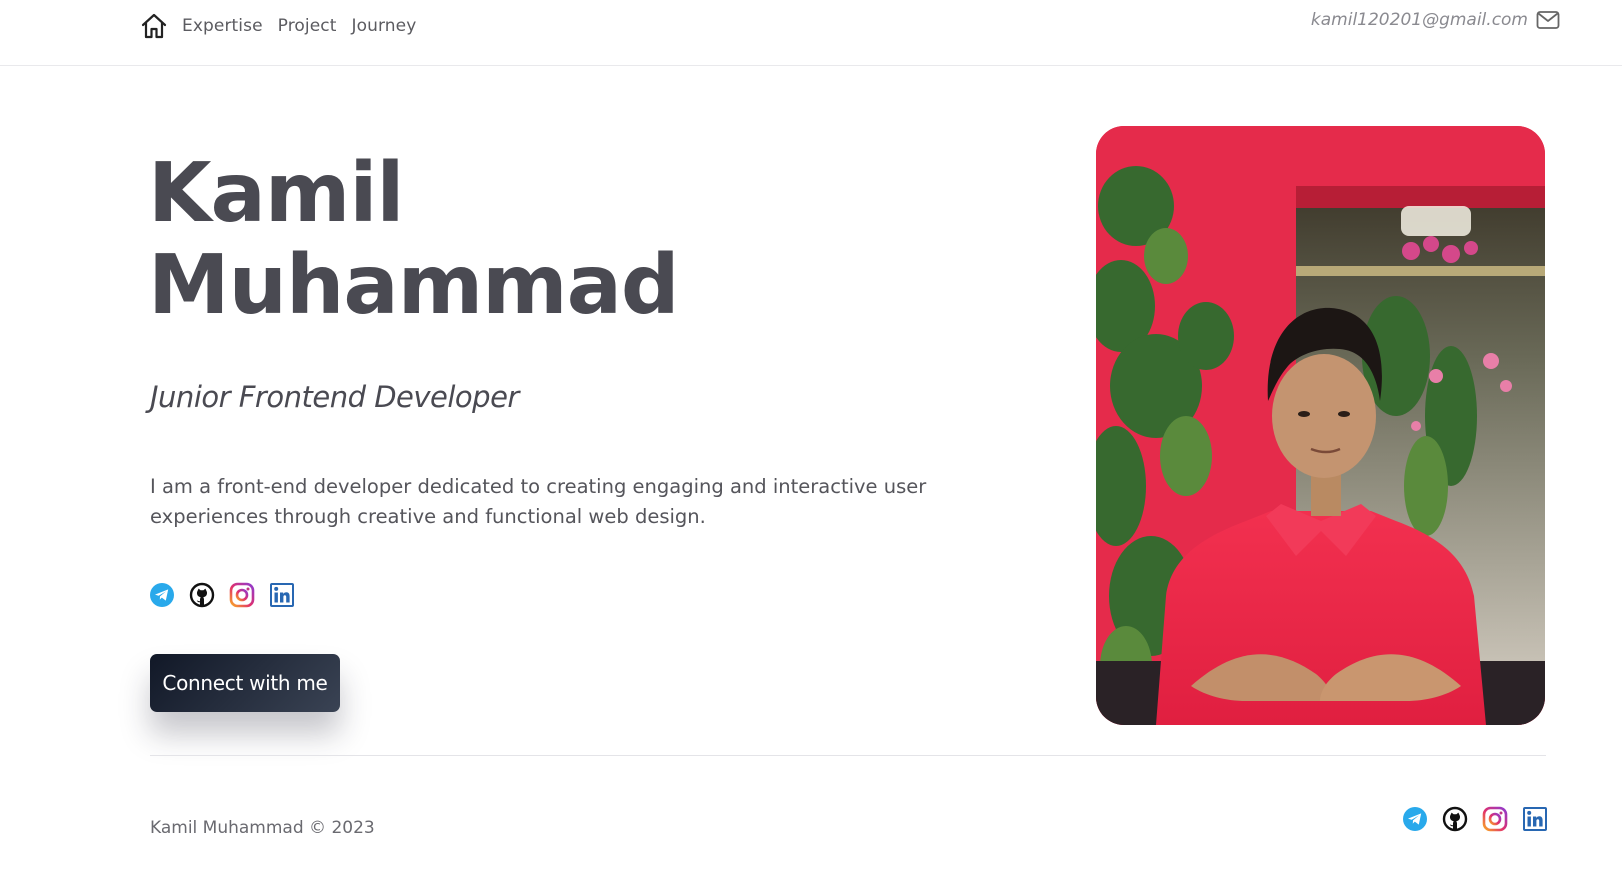 This screenshot has width=1622, height=882. I want to click on hero-name: Kamil Muhammad, so click(414, 239).